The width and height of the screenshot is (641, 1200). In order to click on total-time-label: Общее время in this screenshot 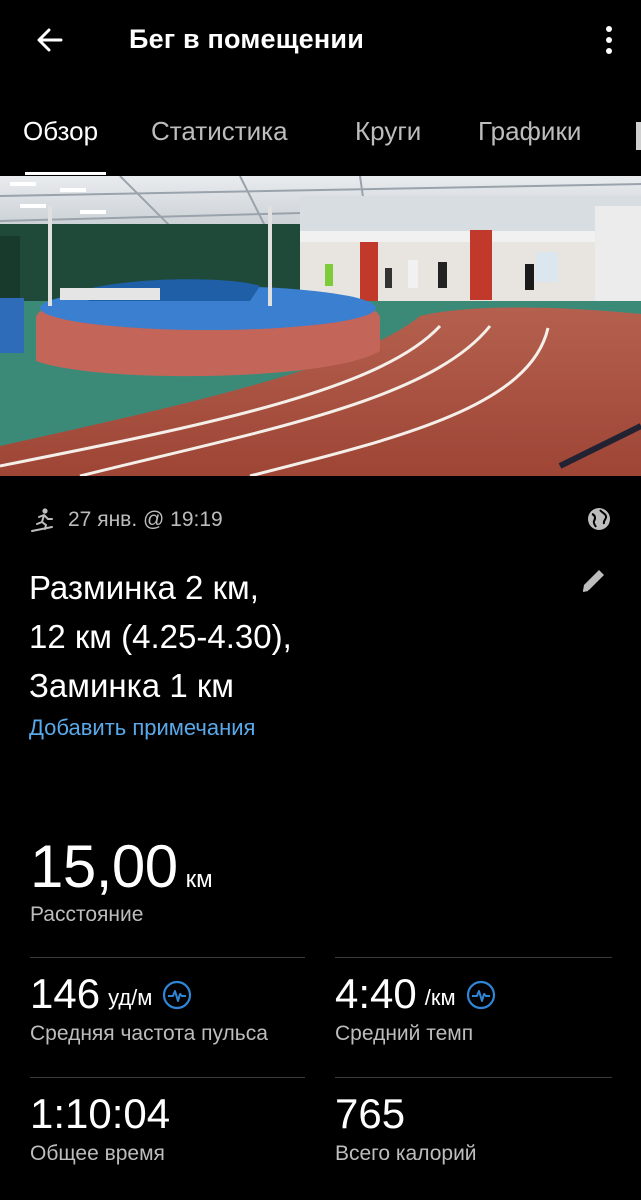, I will do `click(97, 1153)`.